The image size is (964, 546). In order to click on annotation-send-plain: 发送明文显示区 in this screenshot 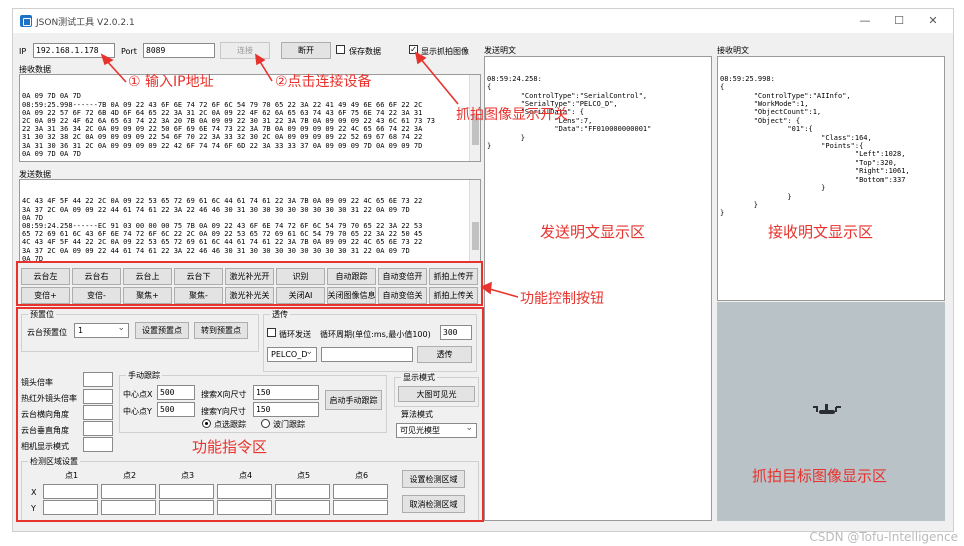, I will do `click(593, 232)`.